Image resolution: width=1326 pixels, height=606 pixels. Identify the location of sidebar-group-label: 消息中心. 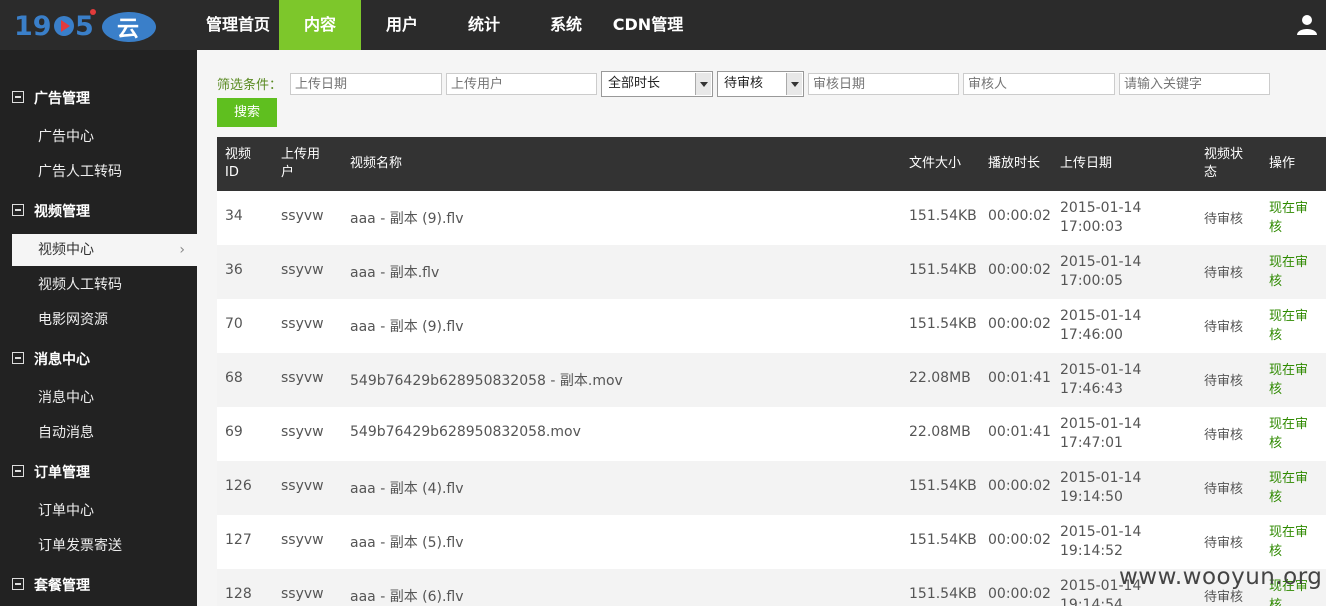
(62, 360).